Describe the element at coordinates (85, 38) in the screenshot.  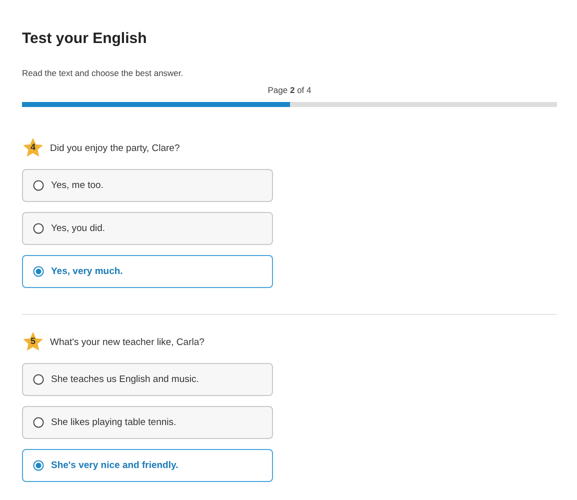
I see `page-title: Test your English` at that location.